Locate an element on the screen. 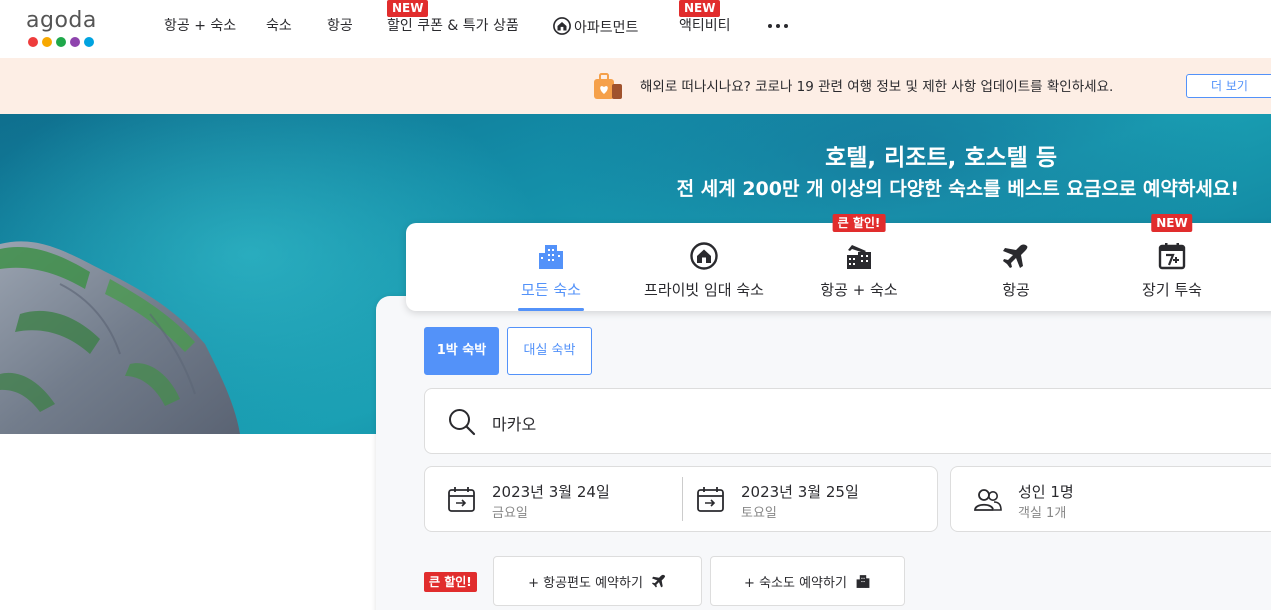 The height and width of the screenshot is (610, 1271). tab-flight-hotel-label: 항공 + 숙소 is located at coordinates (859, 290).